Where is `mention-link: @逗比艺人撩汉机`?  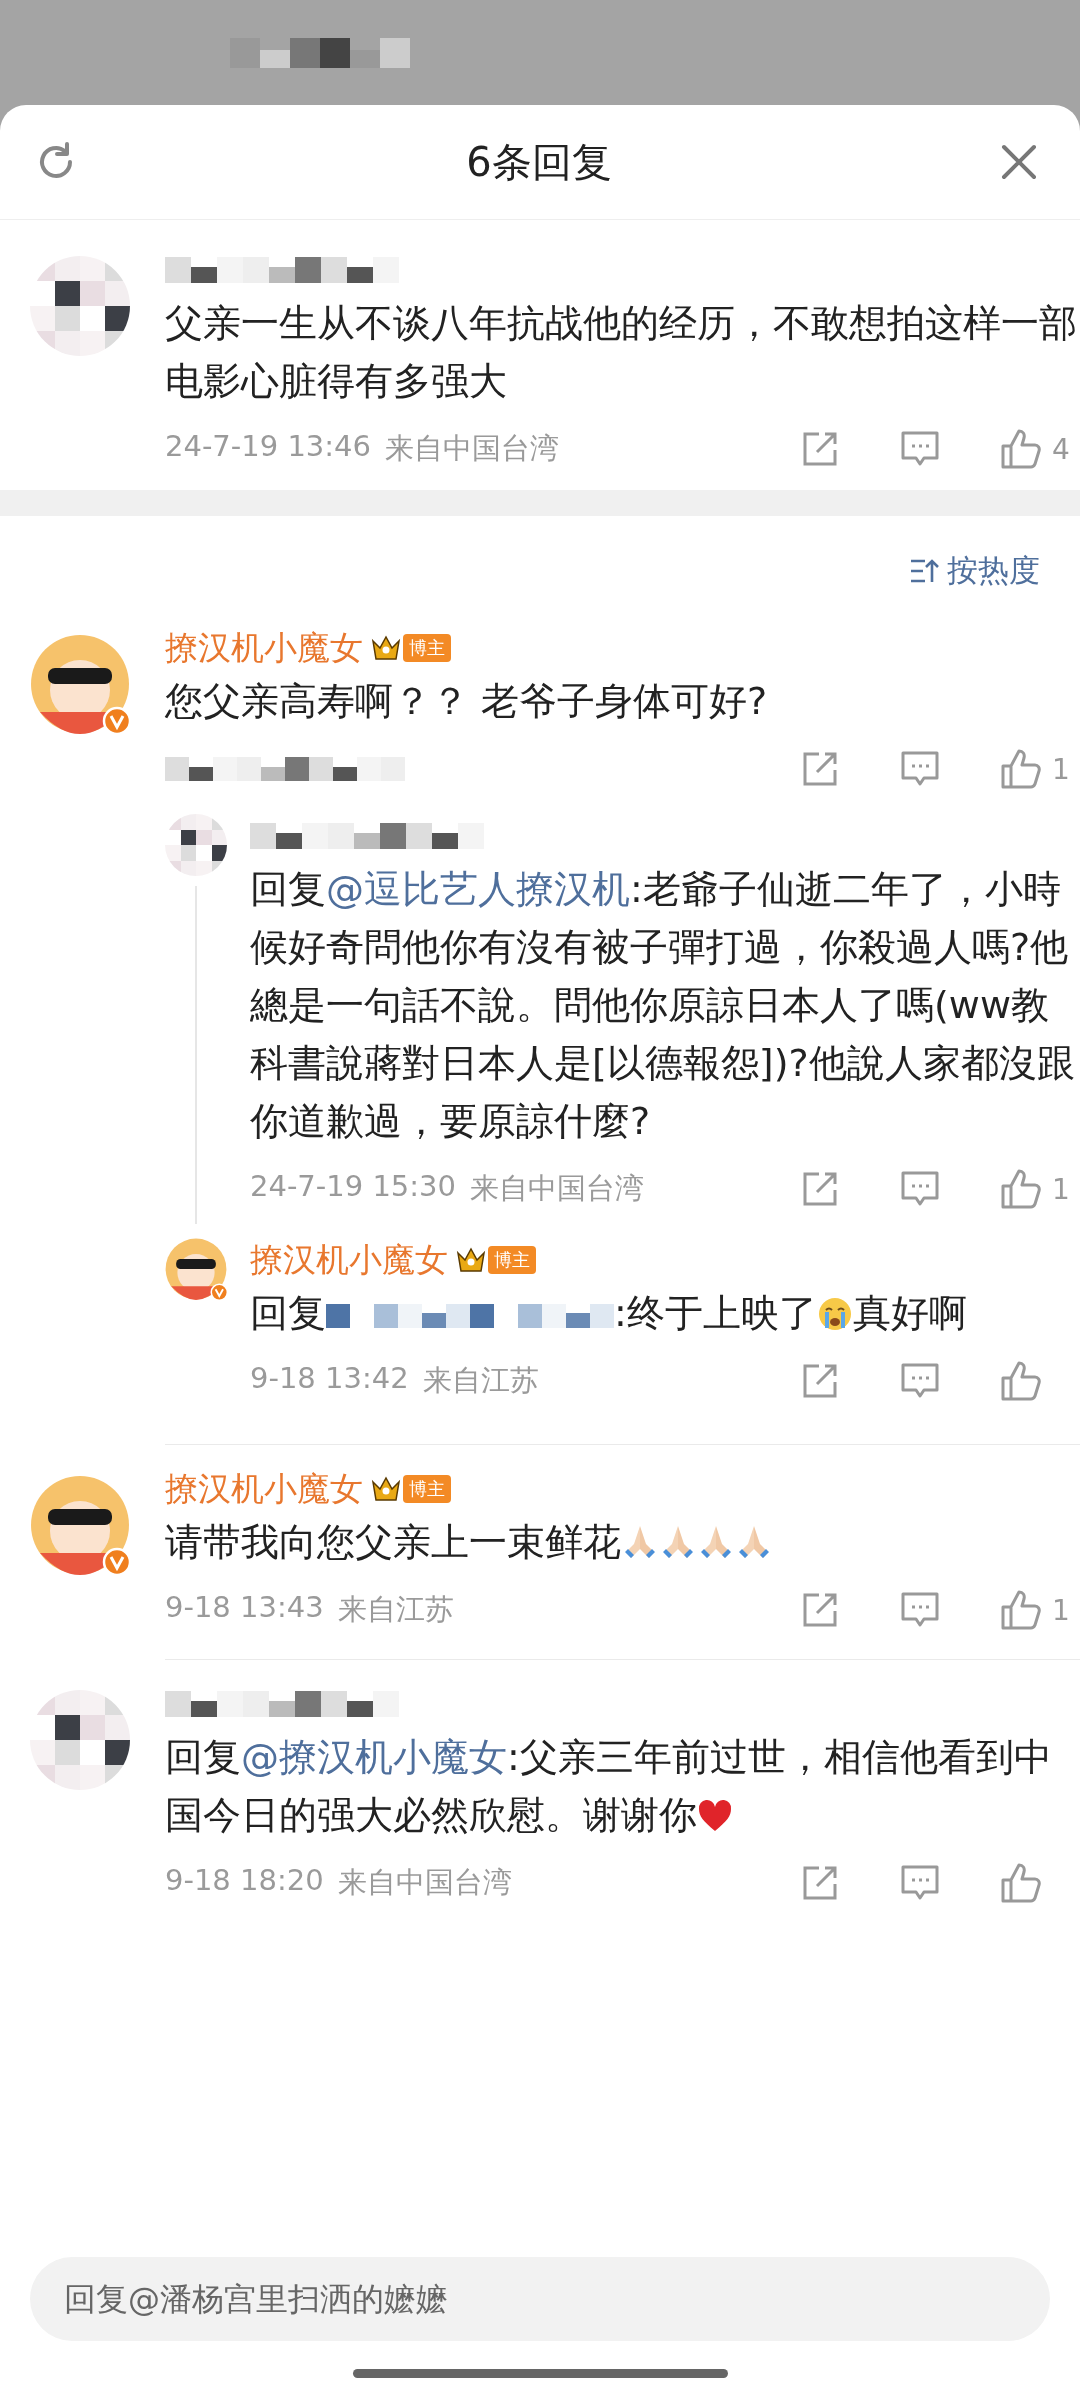
mention-link: @逗比艺人撩汉机 is located at coordinates (478, 889).